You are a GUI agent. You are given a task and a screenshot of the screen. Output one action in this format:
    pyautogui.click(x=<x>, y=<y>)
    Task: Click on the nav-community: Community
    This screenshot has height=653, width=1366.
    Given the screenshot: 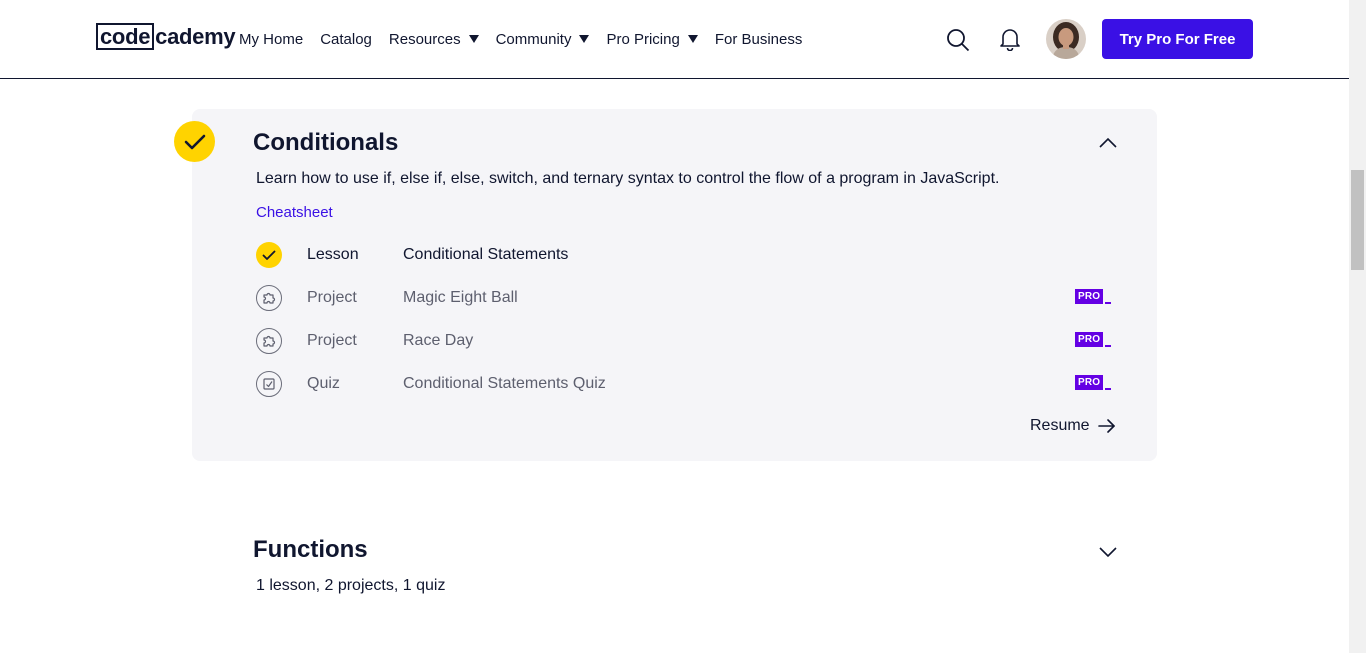 What is the action you would take?
    pyautogui.click(x=543, y=39)
    